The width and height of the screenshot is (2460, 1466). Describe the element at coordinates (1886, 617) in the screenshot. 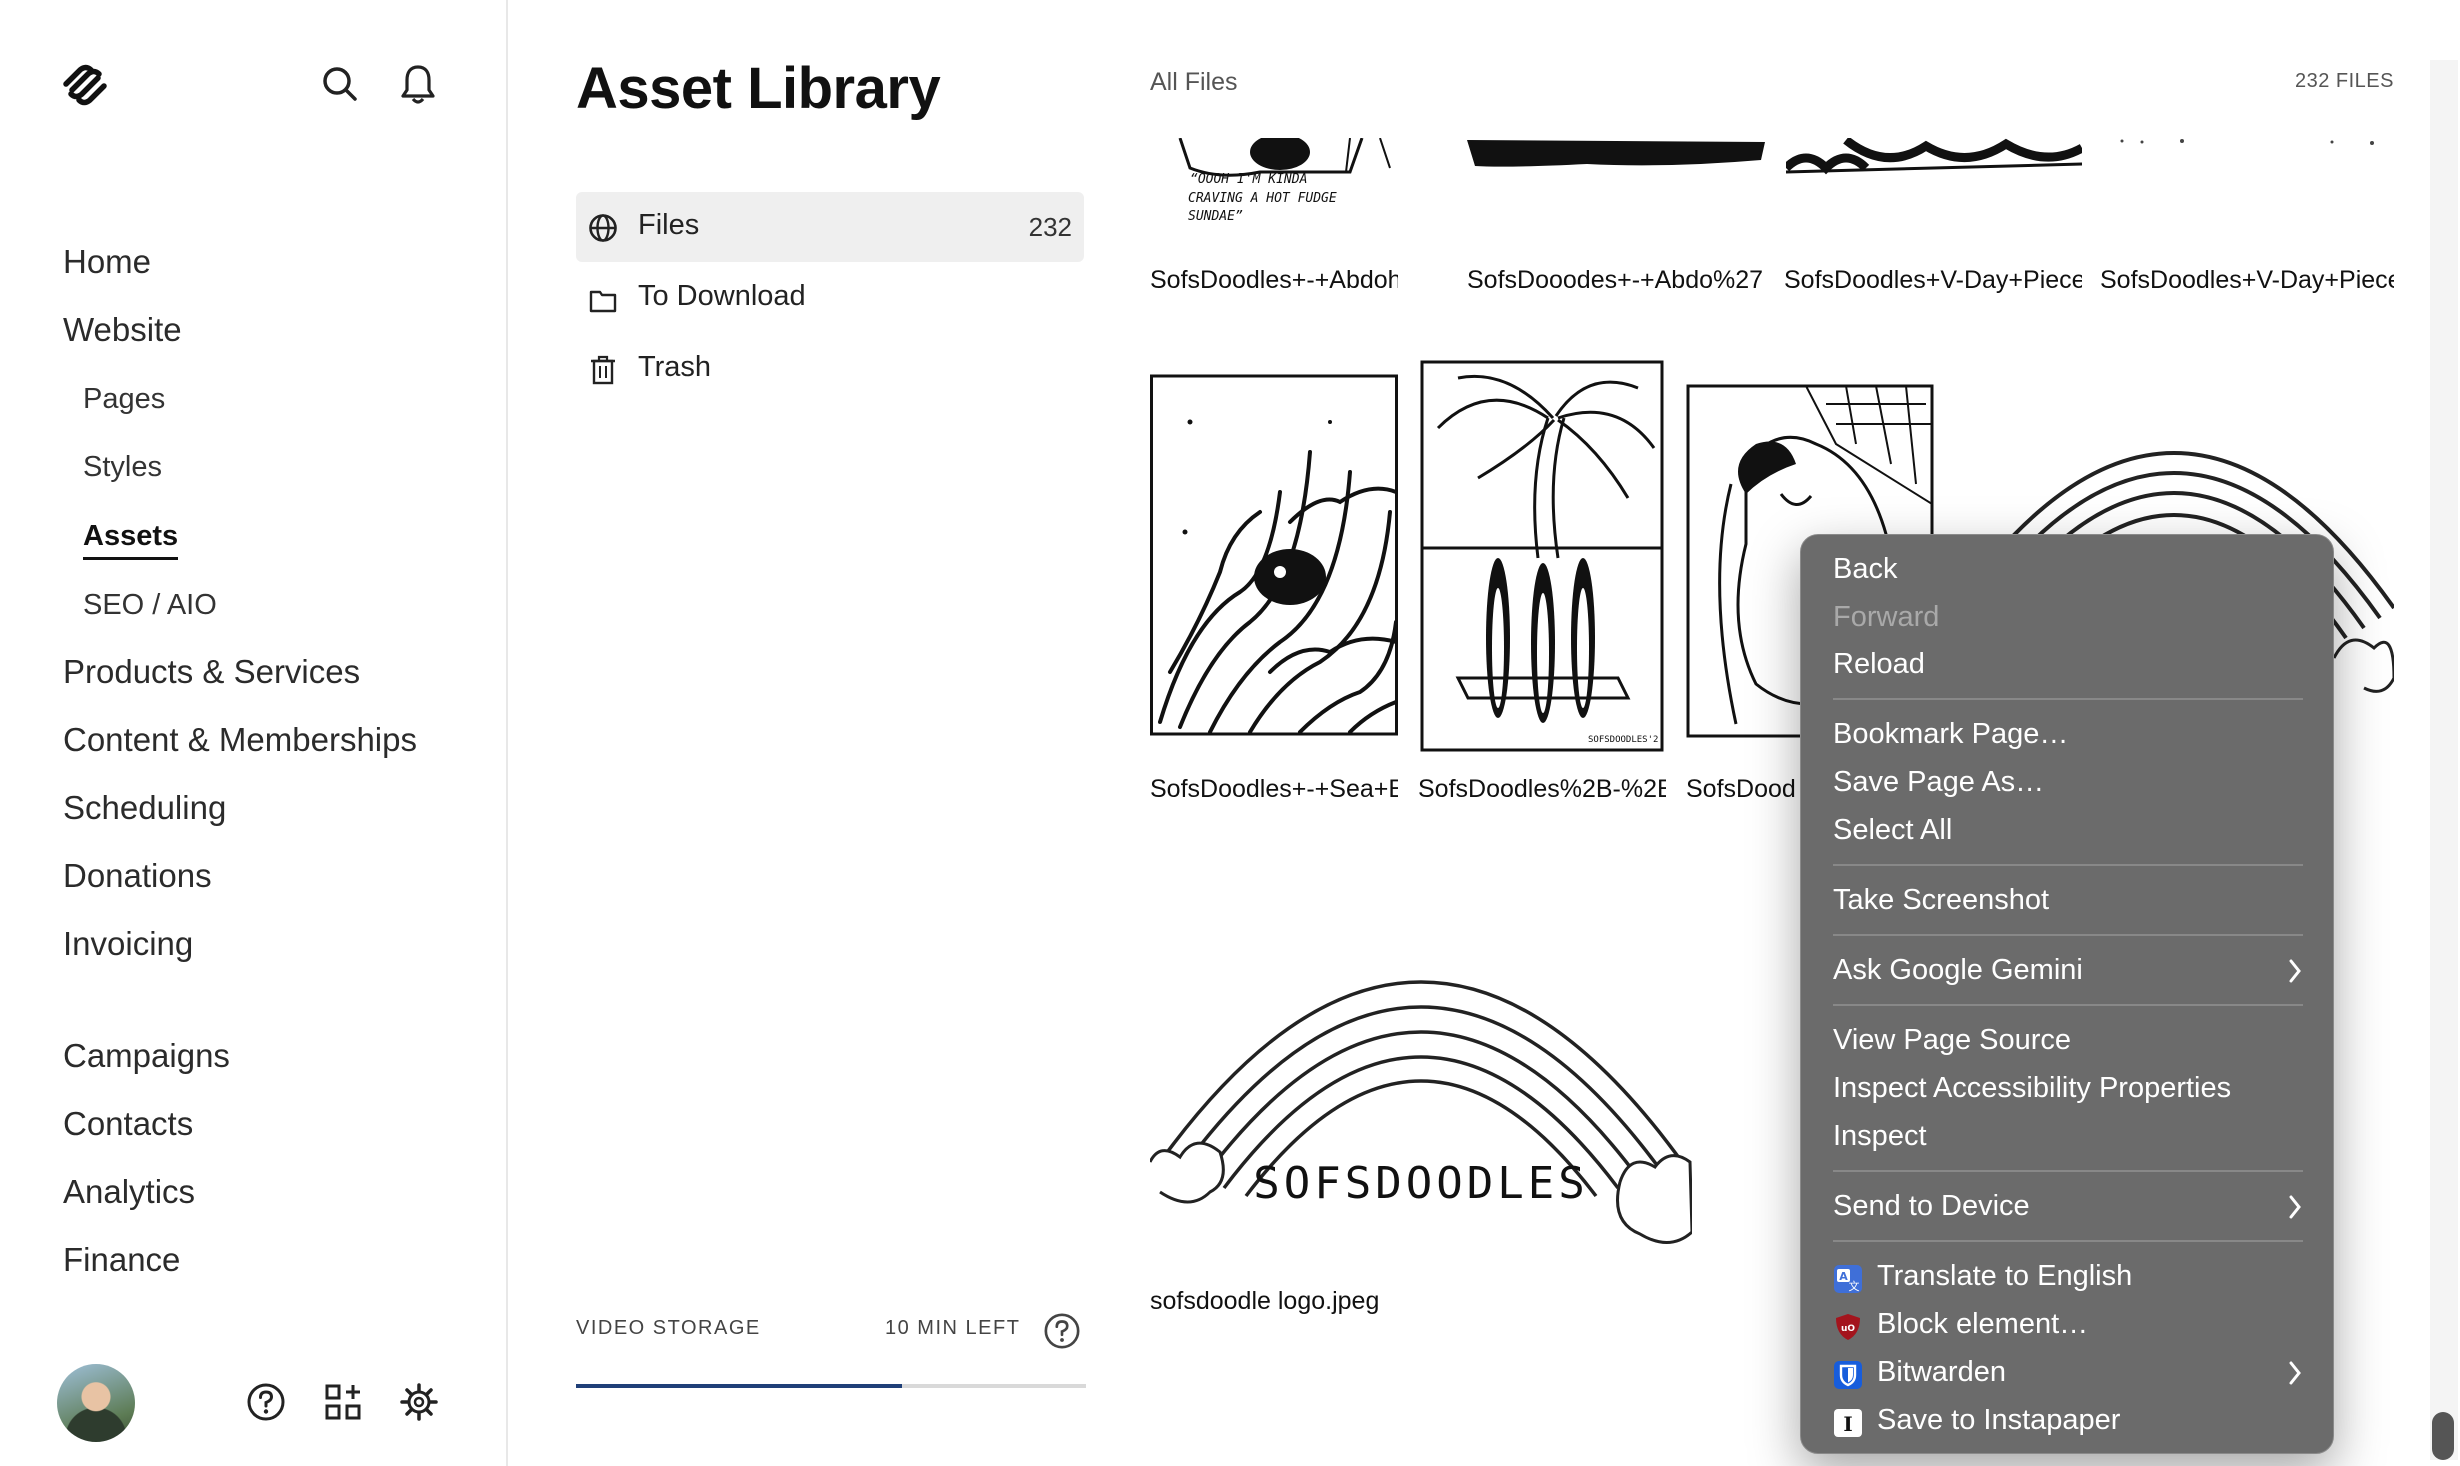

I see `menu-item-forward: Forward` at that location.